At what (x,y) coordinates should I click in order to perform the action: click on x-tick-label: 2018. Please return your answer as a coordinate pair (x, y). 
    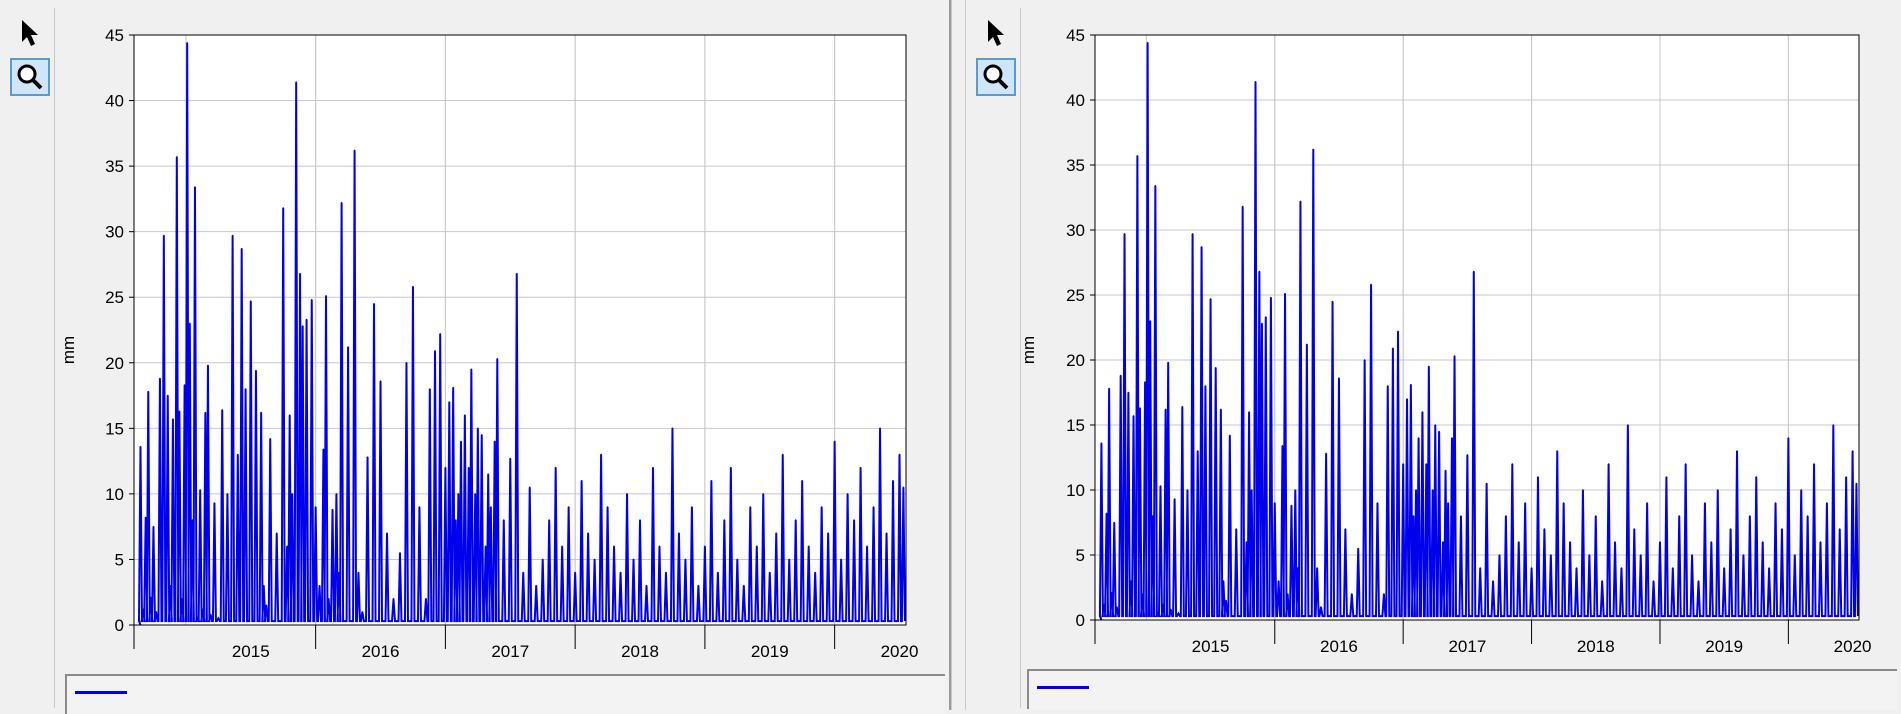
    Looking at the image, I should click on (1596, 646).